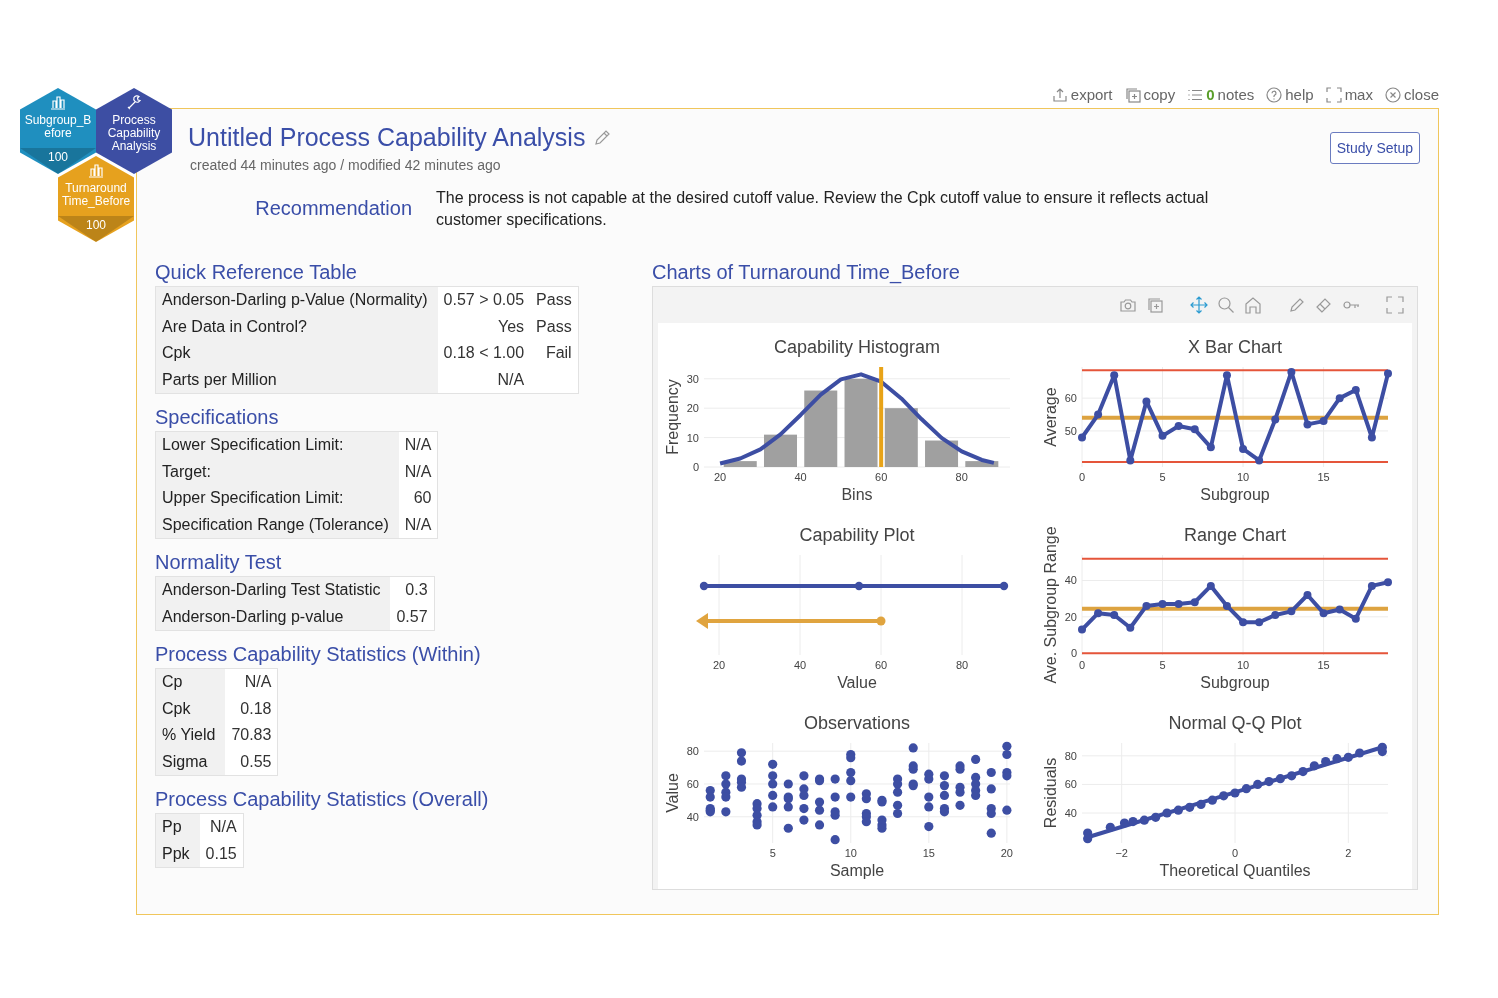 The width and height of the screenshot is (1498, 998). I want to click on close-link: close, so click(1411, 94).